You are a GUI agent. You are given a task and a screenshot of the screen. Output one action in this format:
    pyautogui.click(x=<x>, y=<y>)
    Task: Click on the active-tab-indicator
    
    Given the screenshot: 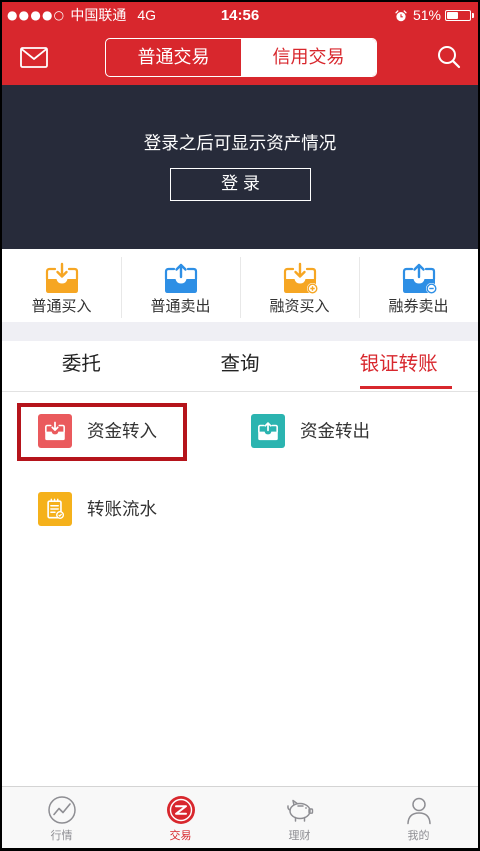 What is the action you would take?
    pyautogui.click(x=406, y=387)
    